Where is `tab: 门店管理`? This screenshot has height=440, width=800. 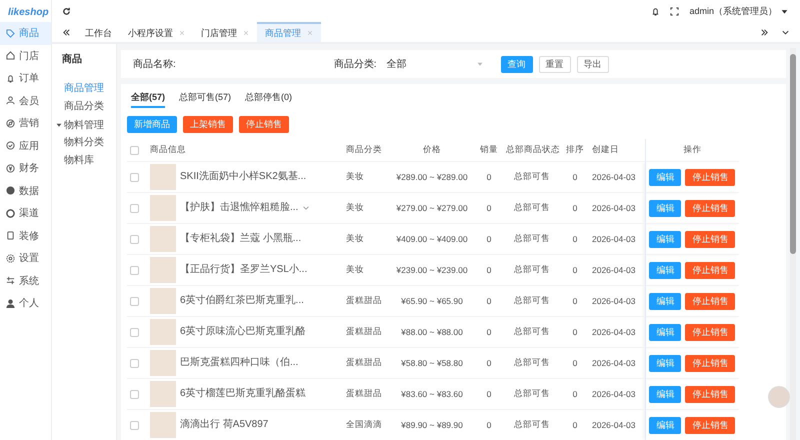 tab: 门店管理 is located at coordinates (225, 32).